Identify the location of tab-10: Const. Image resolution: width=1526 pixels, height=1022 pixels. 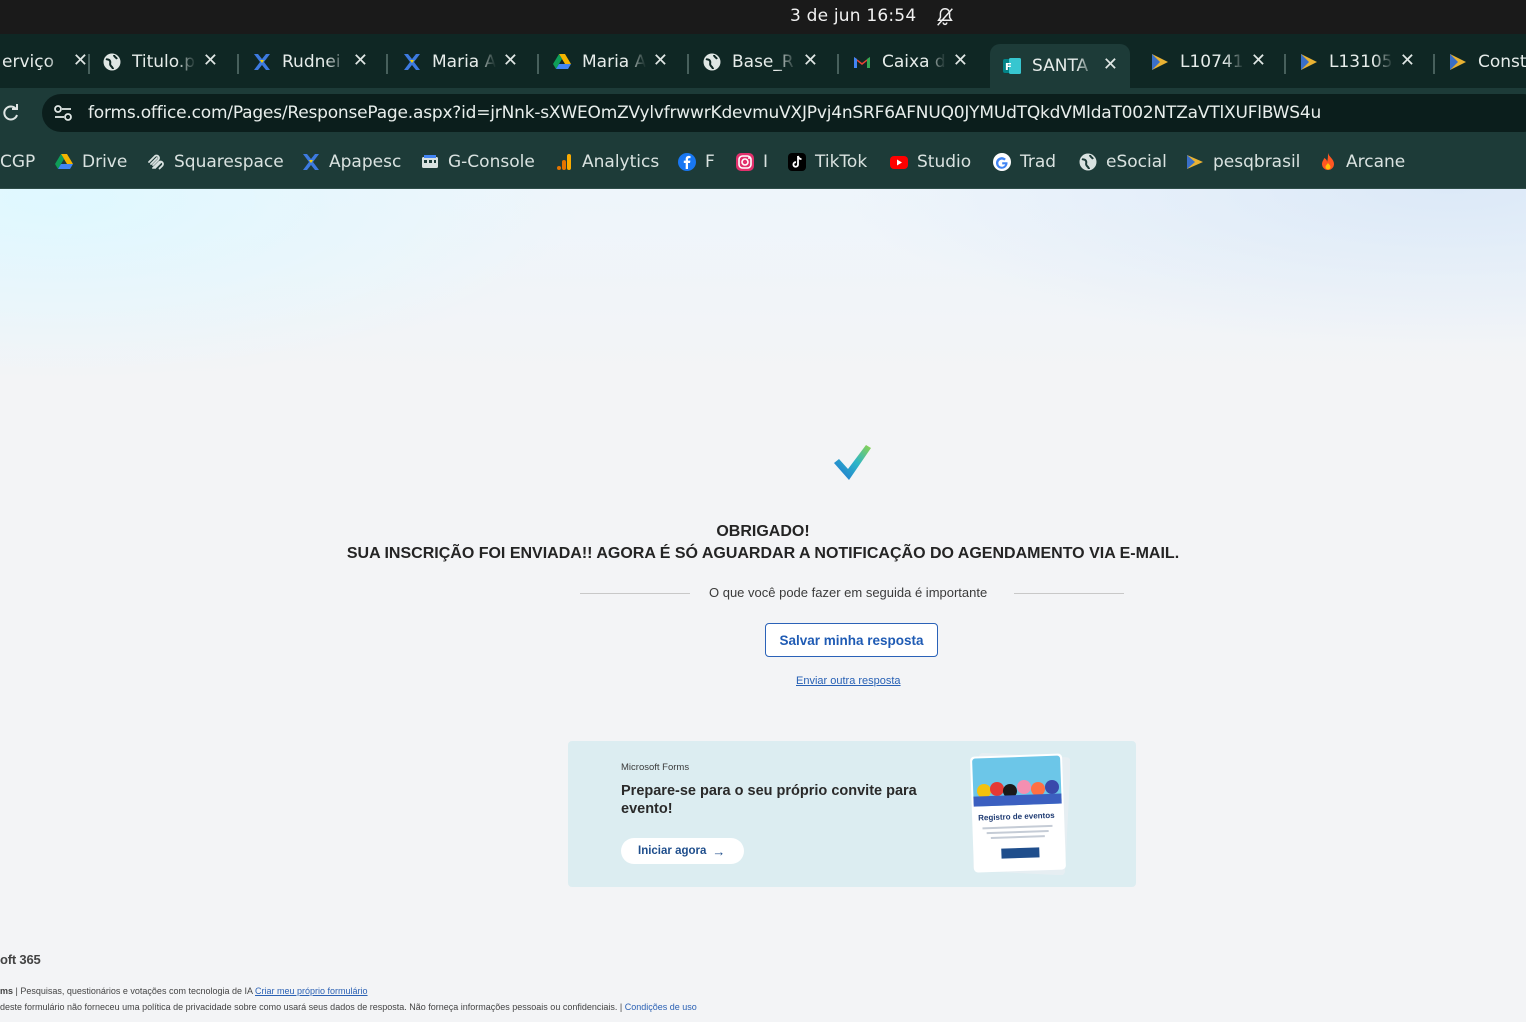
(1481, 62).